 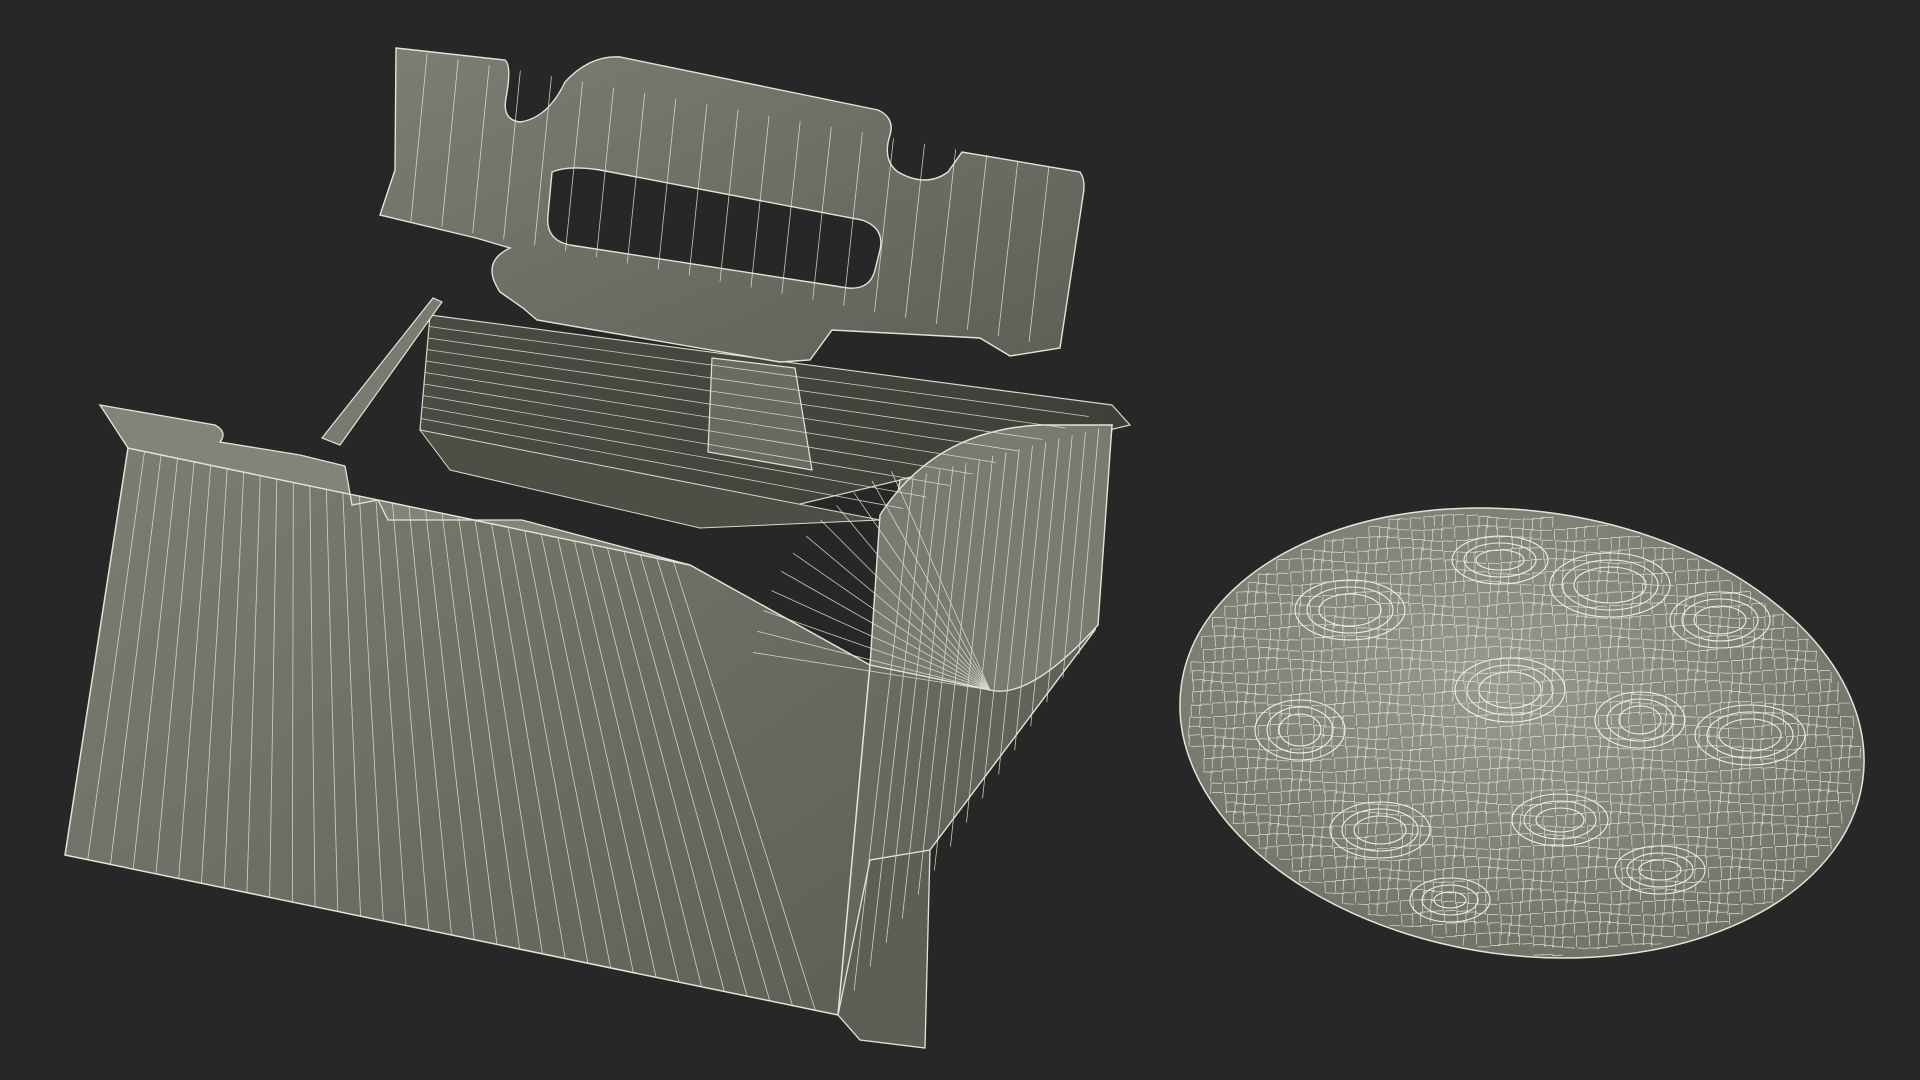 I want to click on cookie-mesh-line, so click(x=1657, y=669).